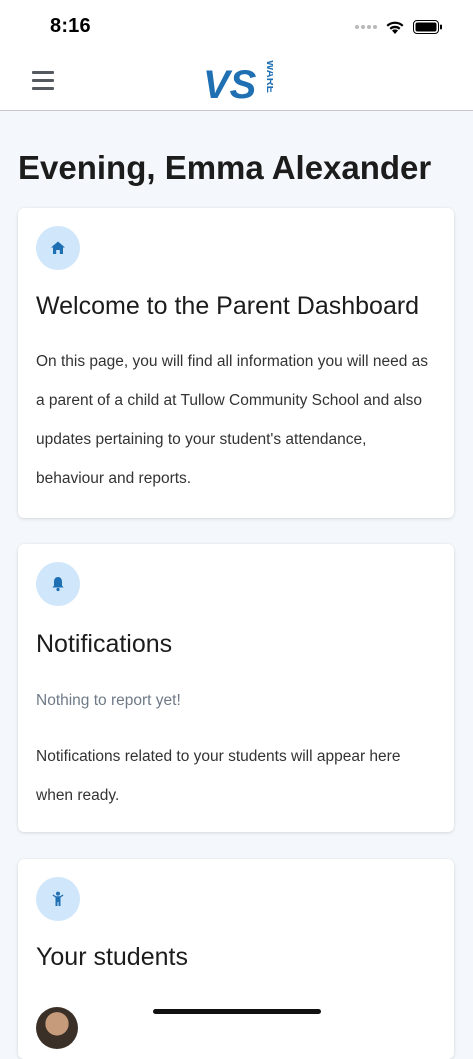  Describe the element at coordinates (395, 27) in the screenshot. I see `wifi-icon` at that location.